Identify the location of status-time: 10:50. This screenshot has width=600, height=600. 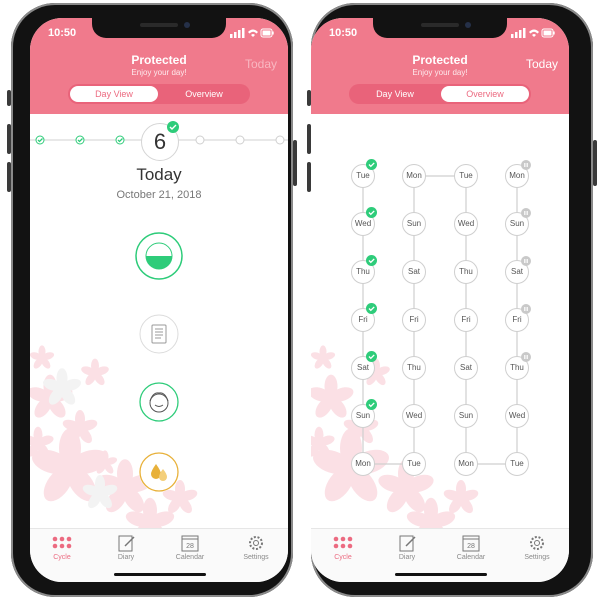
(62, 33).